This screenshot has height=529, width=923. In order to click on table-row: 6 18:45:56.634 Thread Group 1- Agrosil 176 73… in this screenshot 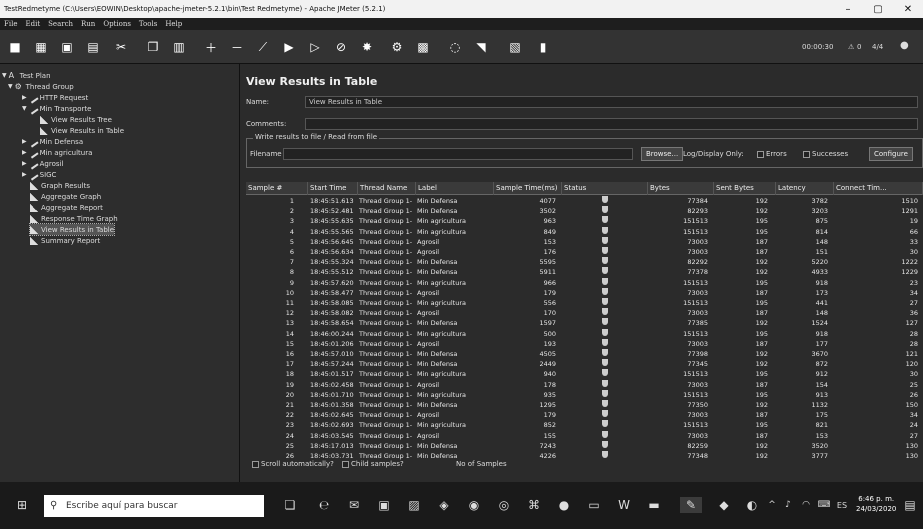, I will do `click(584, 252)`.